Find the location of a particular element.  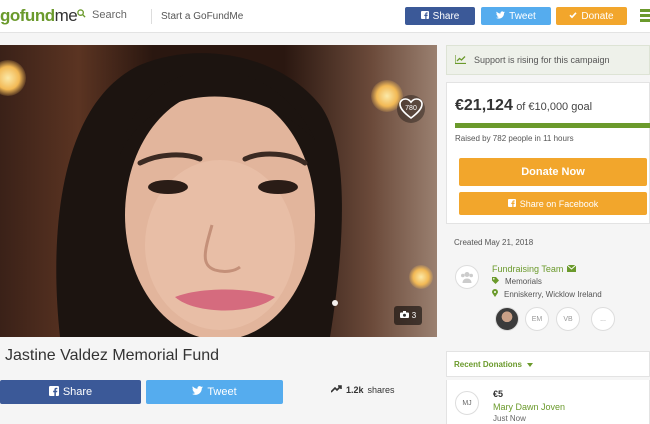

header-share-button: Share is located at coordinates (440, 16).